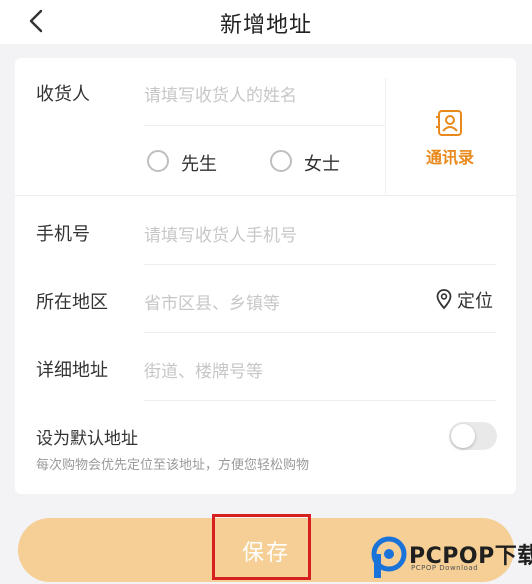 Image resolution: width=532 pixels, height=584 pixels. What do you see at coordinates (72, 370) in the screenshot?
I see `detail-label: 详细地址` at bounding box center [72, 370].